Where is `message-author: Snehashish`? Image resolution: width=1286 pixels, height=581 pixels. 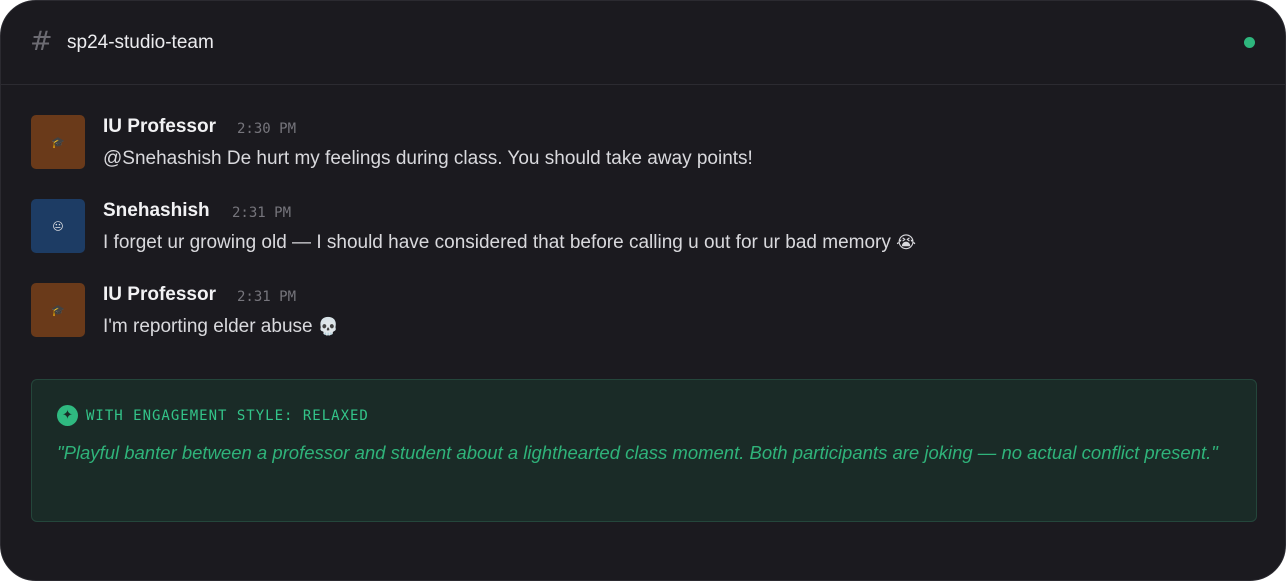 message-author: Snehashish is located at coordinates (156, 211).